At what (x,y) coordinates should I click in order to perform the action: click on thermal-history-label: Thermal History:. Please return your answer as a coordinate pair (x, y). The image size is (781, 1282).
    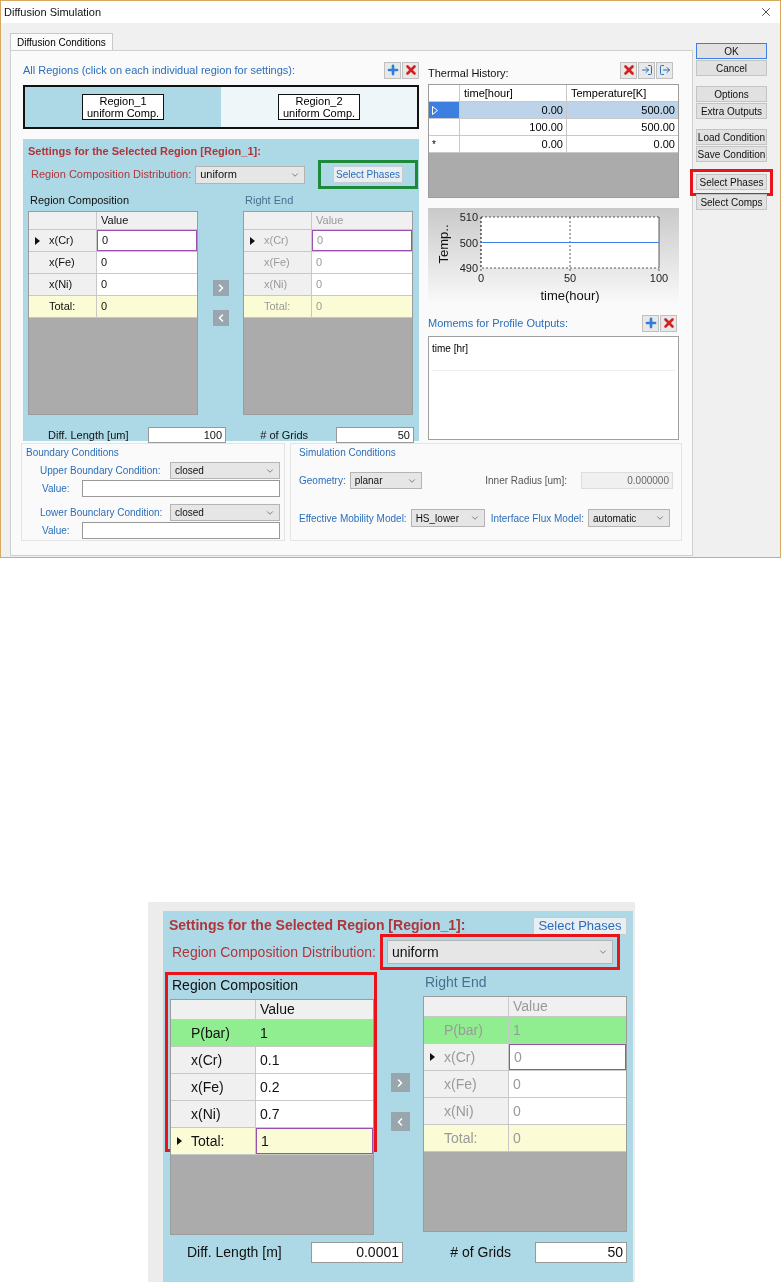
    Looking at the image, I should click on (468, 73).